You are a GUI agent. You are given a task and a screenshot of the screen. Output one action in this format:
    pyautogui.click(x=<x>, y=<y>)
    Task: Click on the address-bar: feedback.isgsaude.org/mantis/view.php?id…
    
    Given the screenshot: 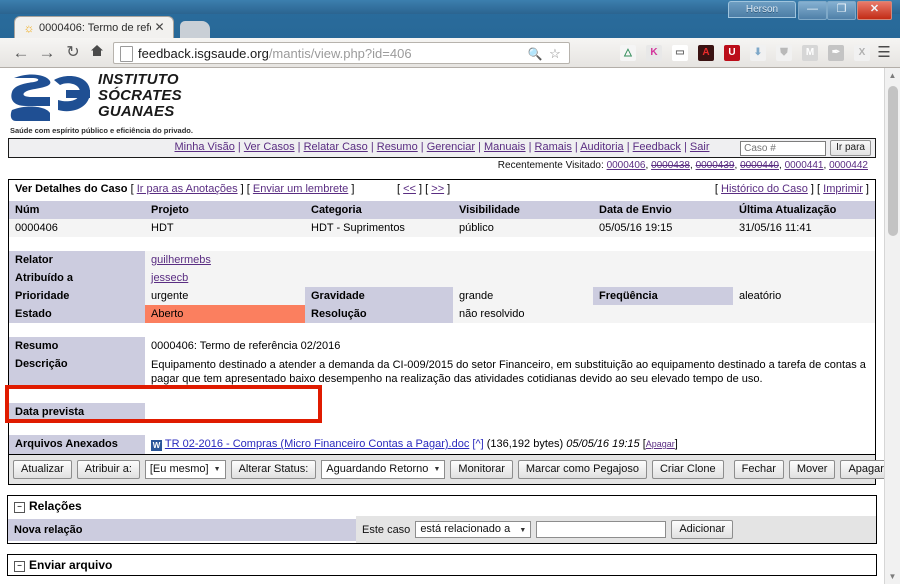 What is the action you would take?
    pyautogui.click(x=341, y=53)
    